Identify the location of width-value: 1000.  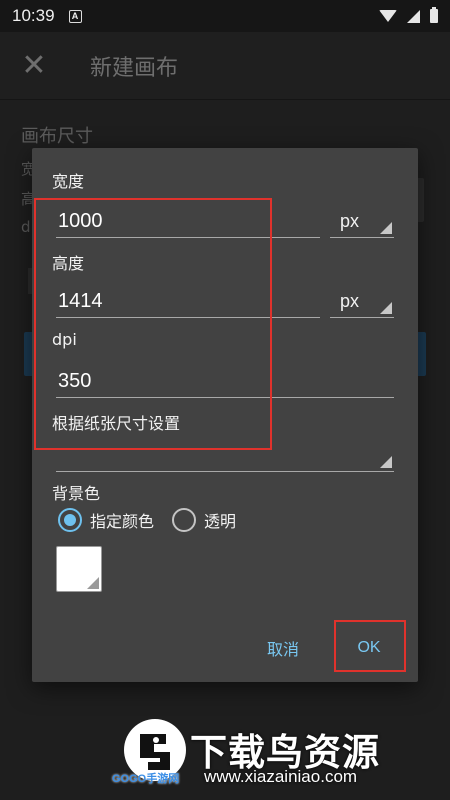
(80, 221).